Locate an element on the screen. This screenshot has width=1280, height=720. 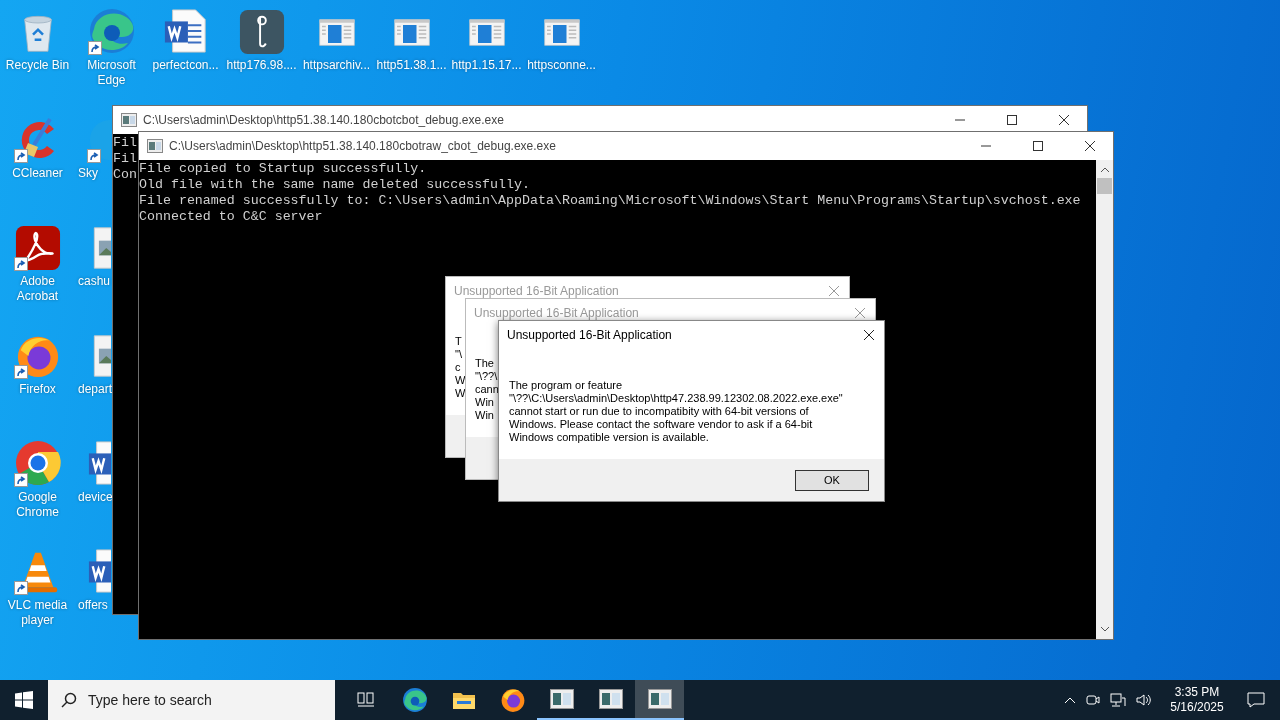
windows-logo-icon is located at coordinates (24, 700).